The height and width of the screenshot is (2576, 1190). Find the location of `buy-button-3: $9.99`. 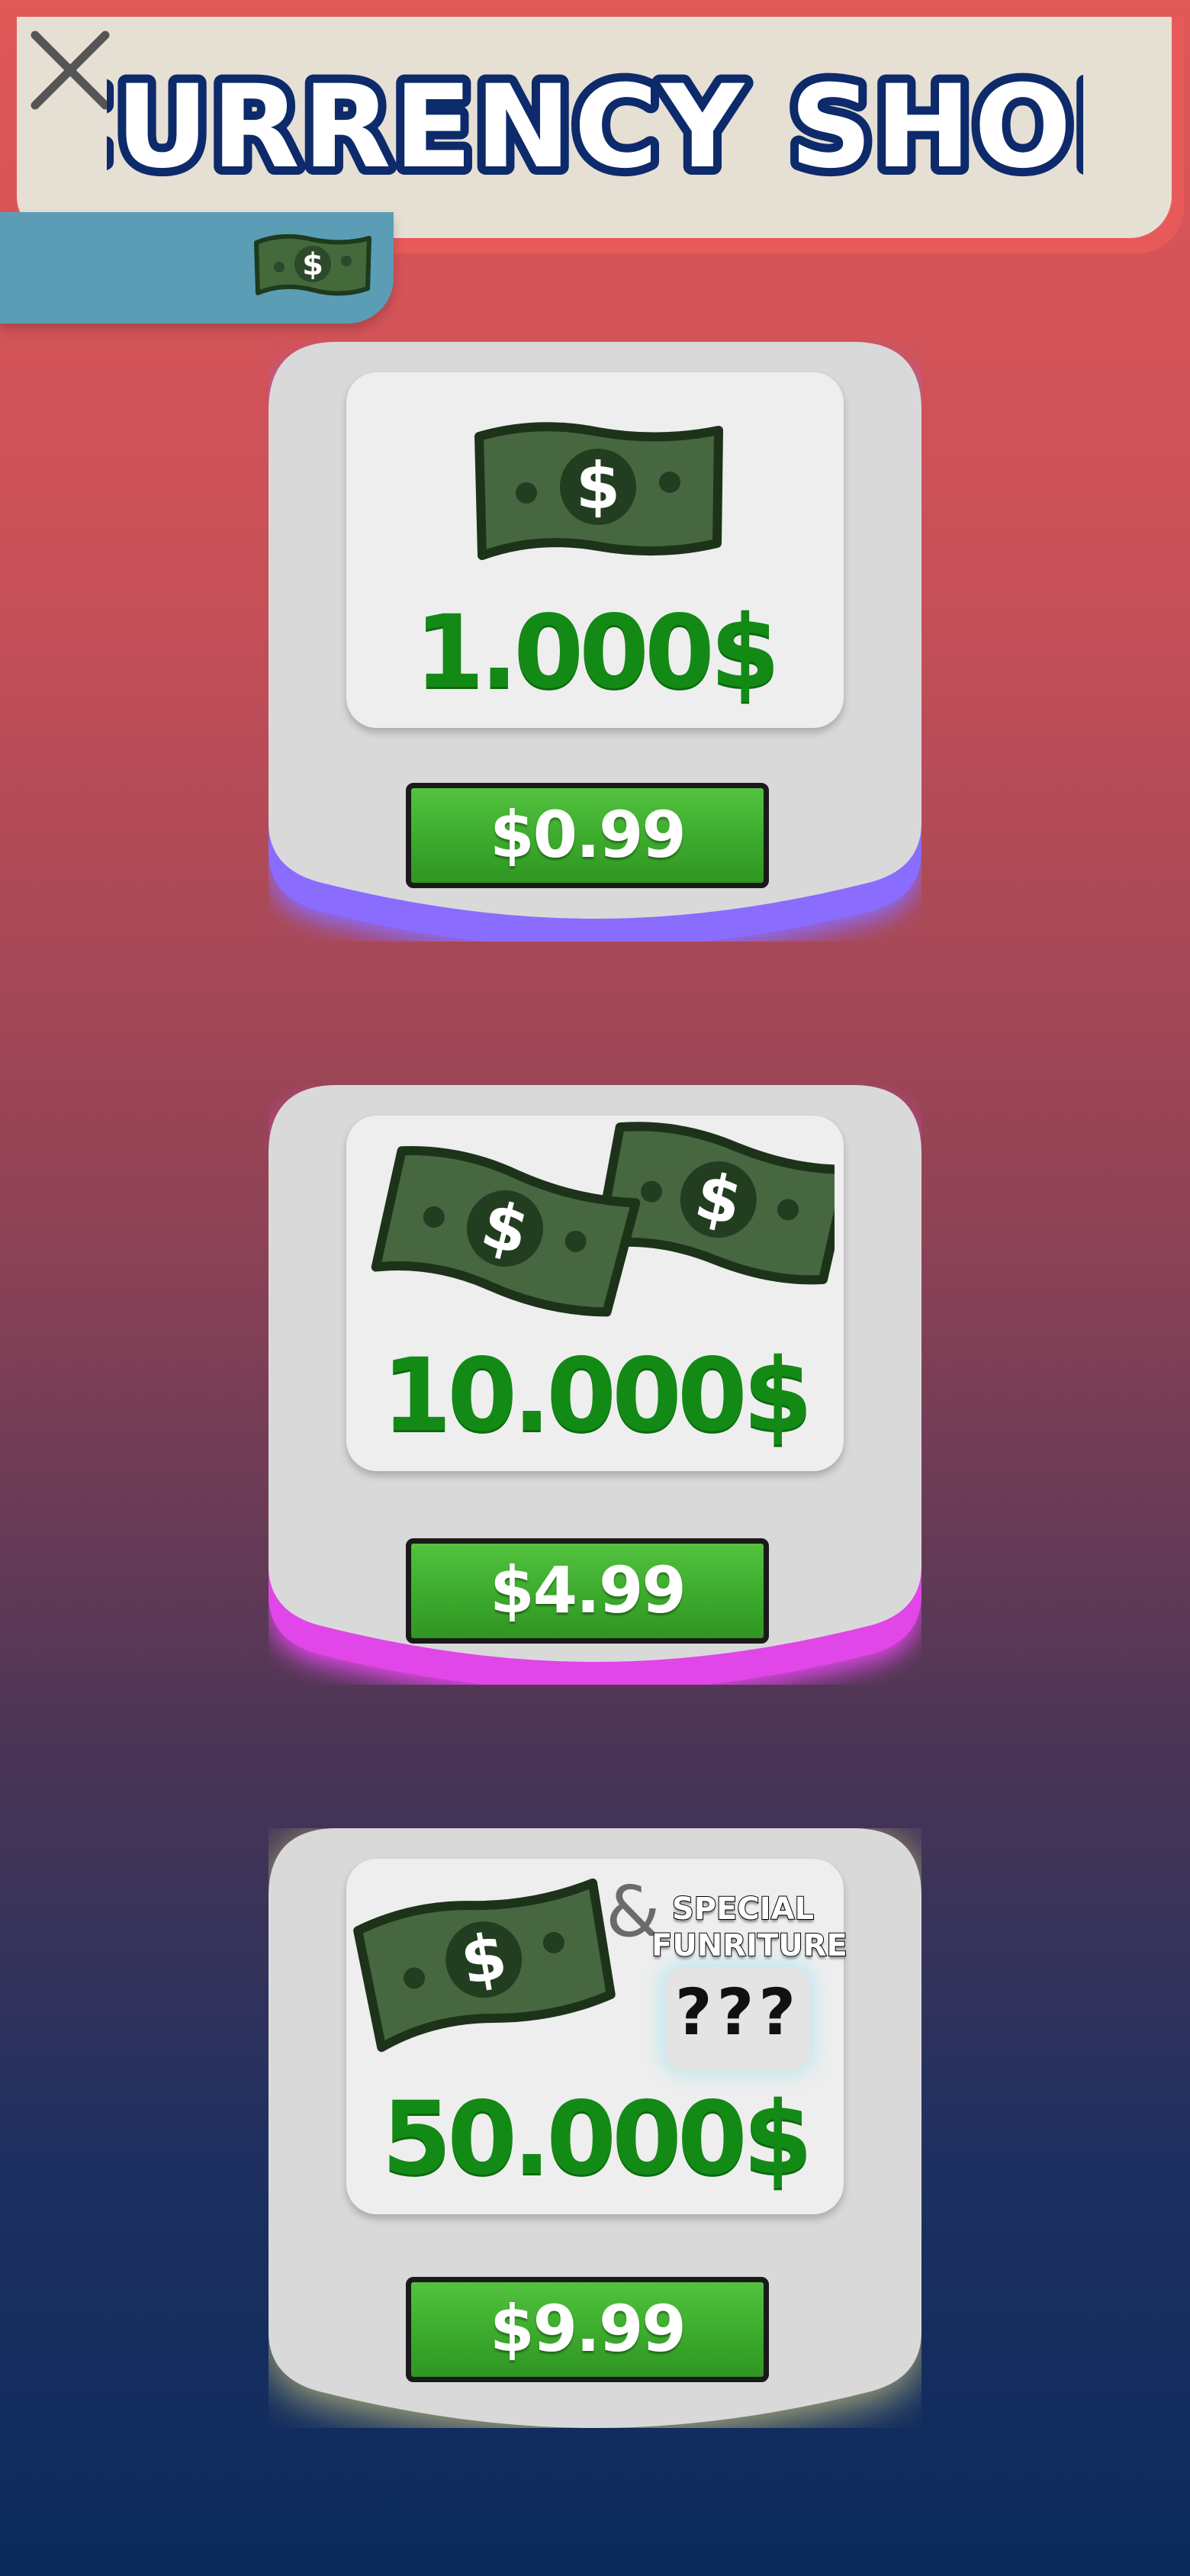

buy-button-3: $9.99 is located at coordinates (587, 2329).